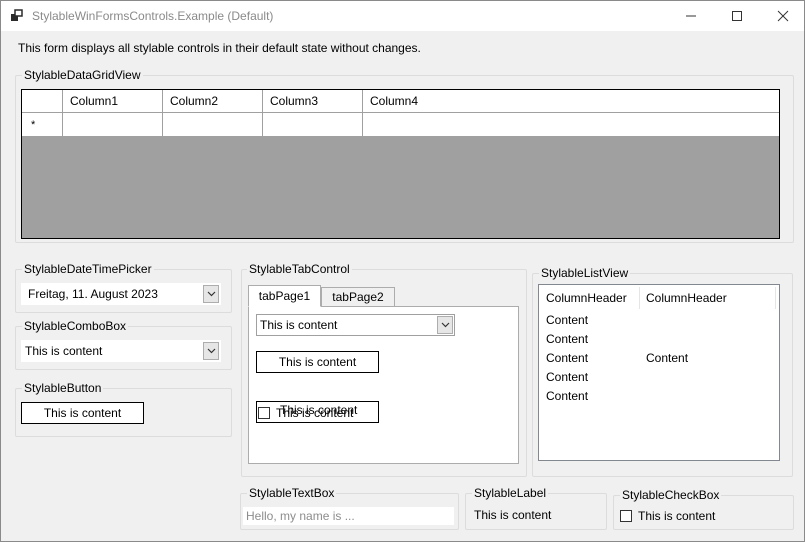  What do you see at coordinates (42, 124) in the screenshot?
I see `new-row-marker: *` at bounding box center [42, 124].